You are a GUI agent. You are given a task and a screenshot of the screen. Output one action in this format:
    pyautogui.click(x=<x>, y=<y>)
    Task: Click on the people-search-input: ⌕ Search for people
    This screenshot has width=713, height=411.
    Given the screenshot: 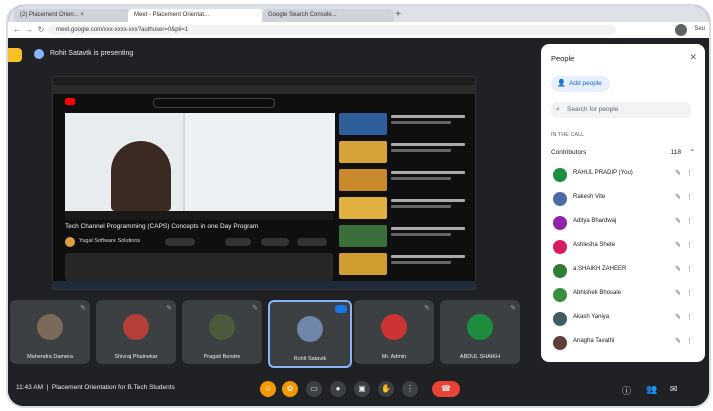 What is the action you would take?
    pyautogui.click(x=621, y=110)
    